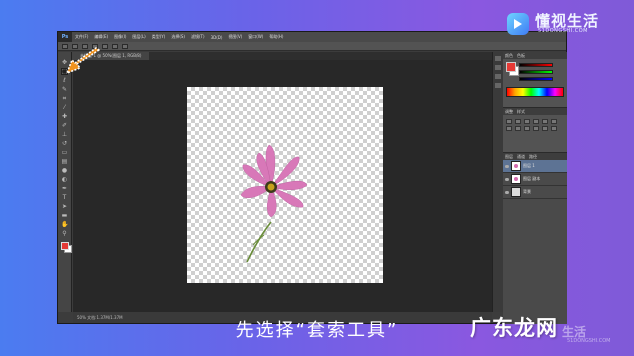  I want to click on channel-mixer-icon, so click(536, 128).